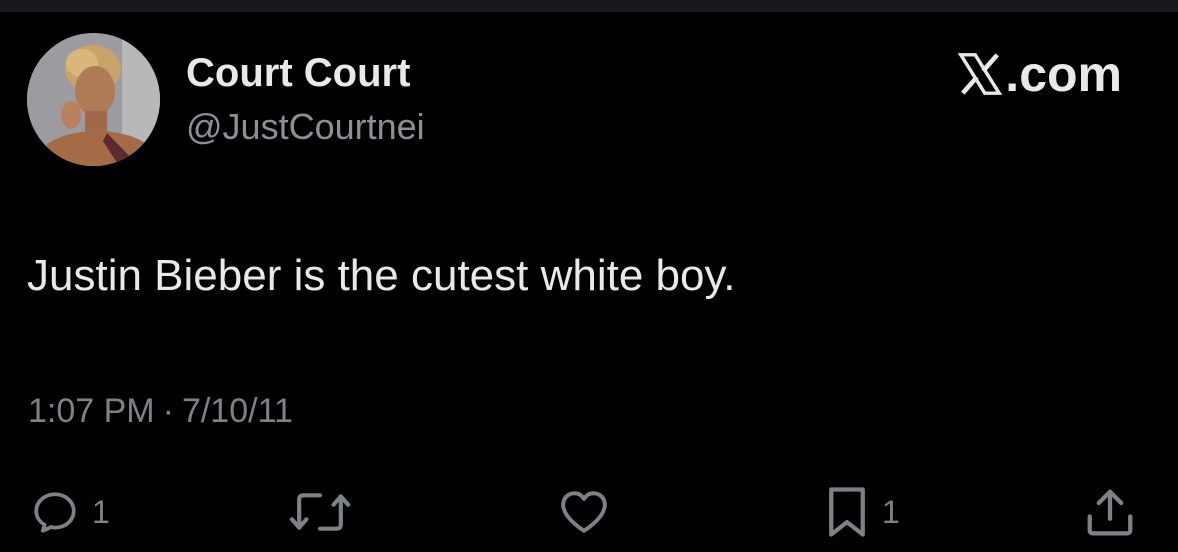  I want to click on retweet-button, so click(320, 512).